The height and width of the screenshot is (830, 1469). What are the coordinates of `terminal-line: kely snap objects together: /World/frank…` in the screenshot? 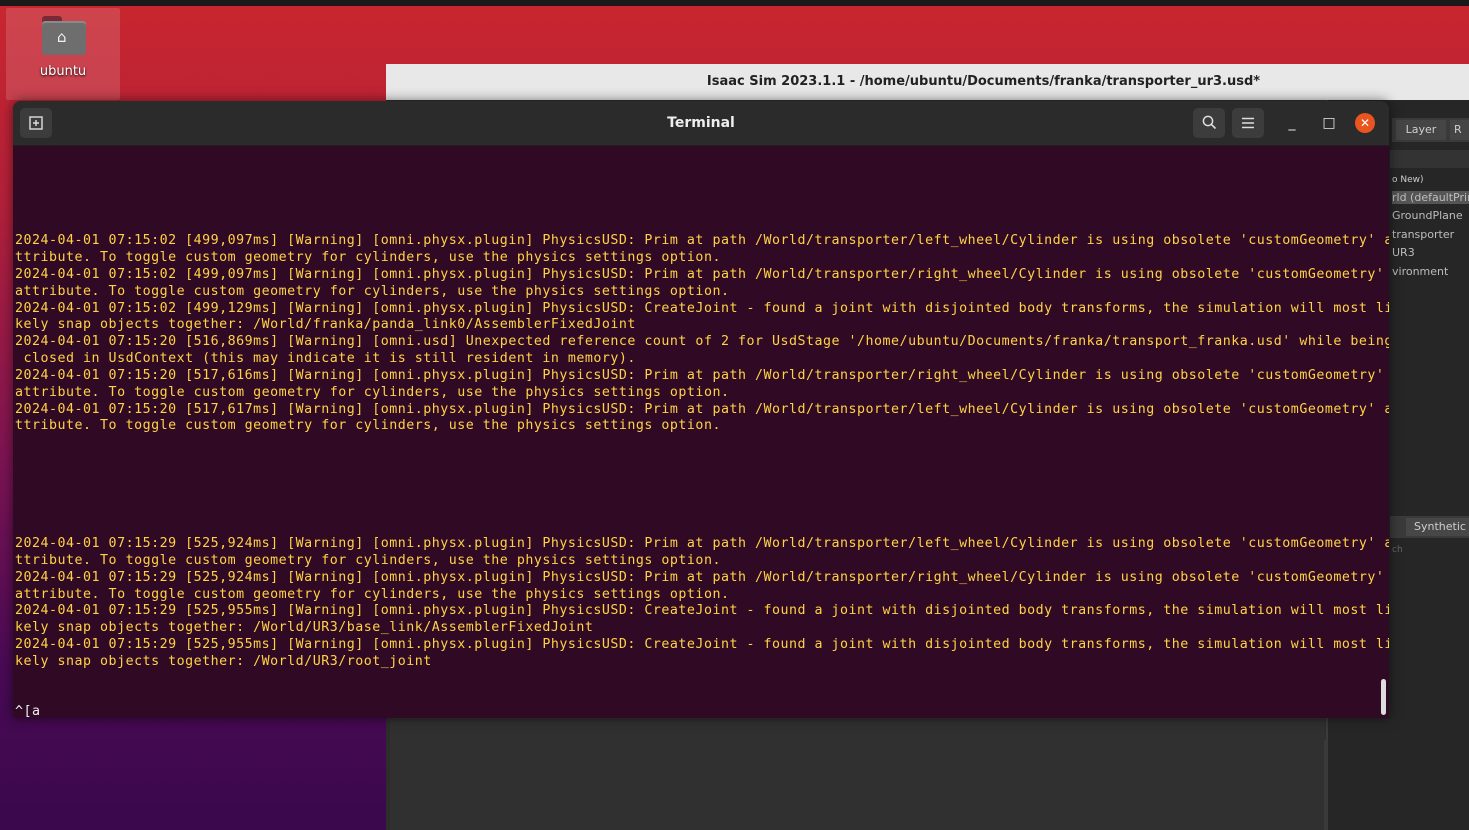 It's located at (325, 324).